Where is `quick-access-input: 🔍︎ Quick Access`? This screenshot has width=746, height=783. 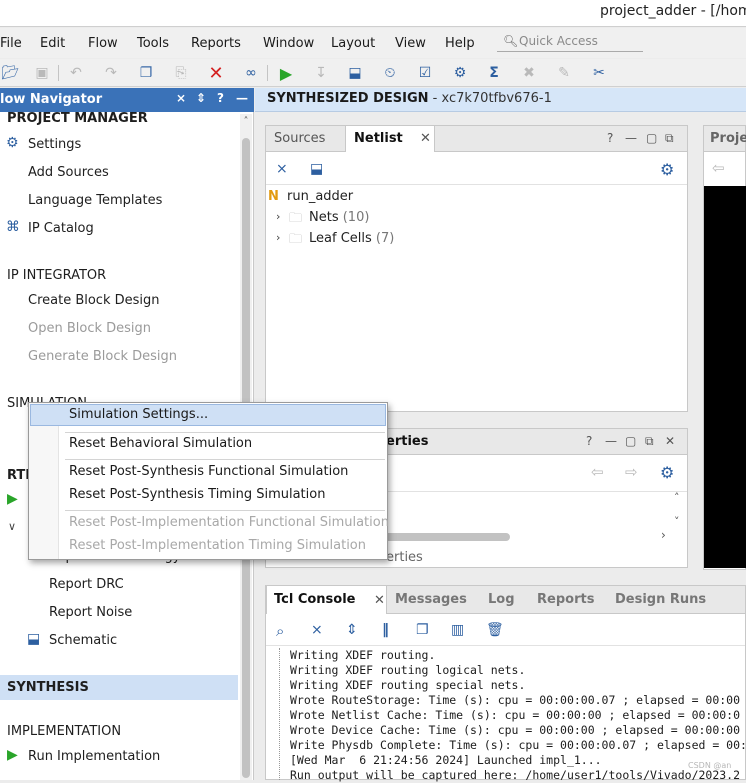
quick-access-input: 🔍︎ Quick Access is located at coordinates (570, 42).